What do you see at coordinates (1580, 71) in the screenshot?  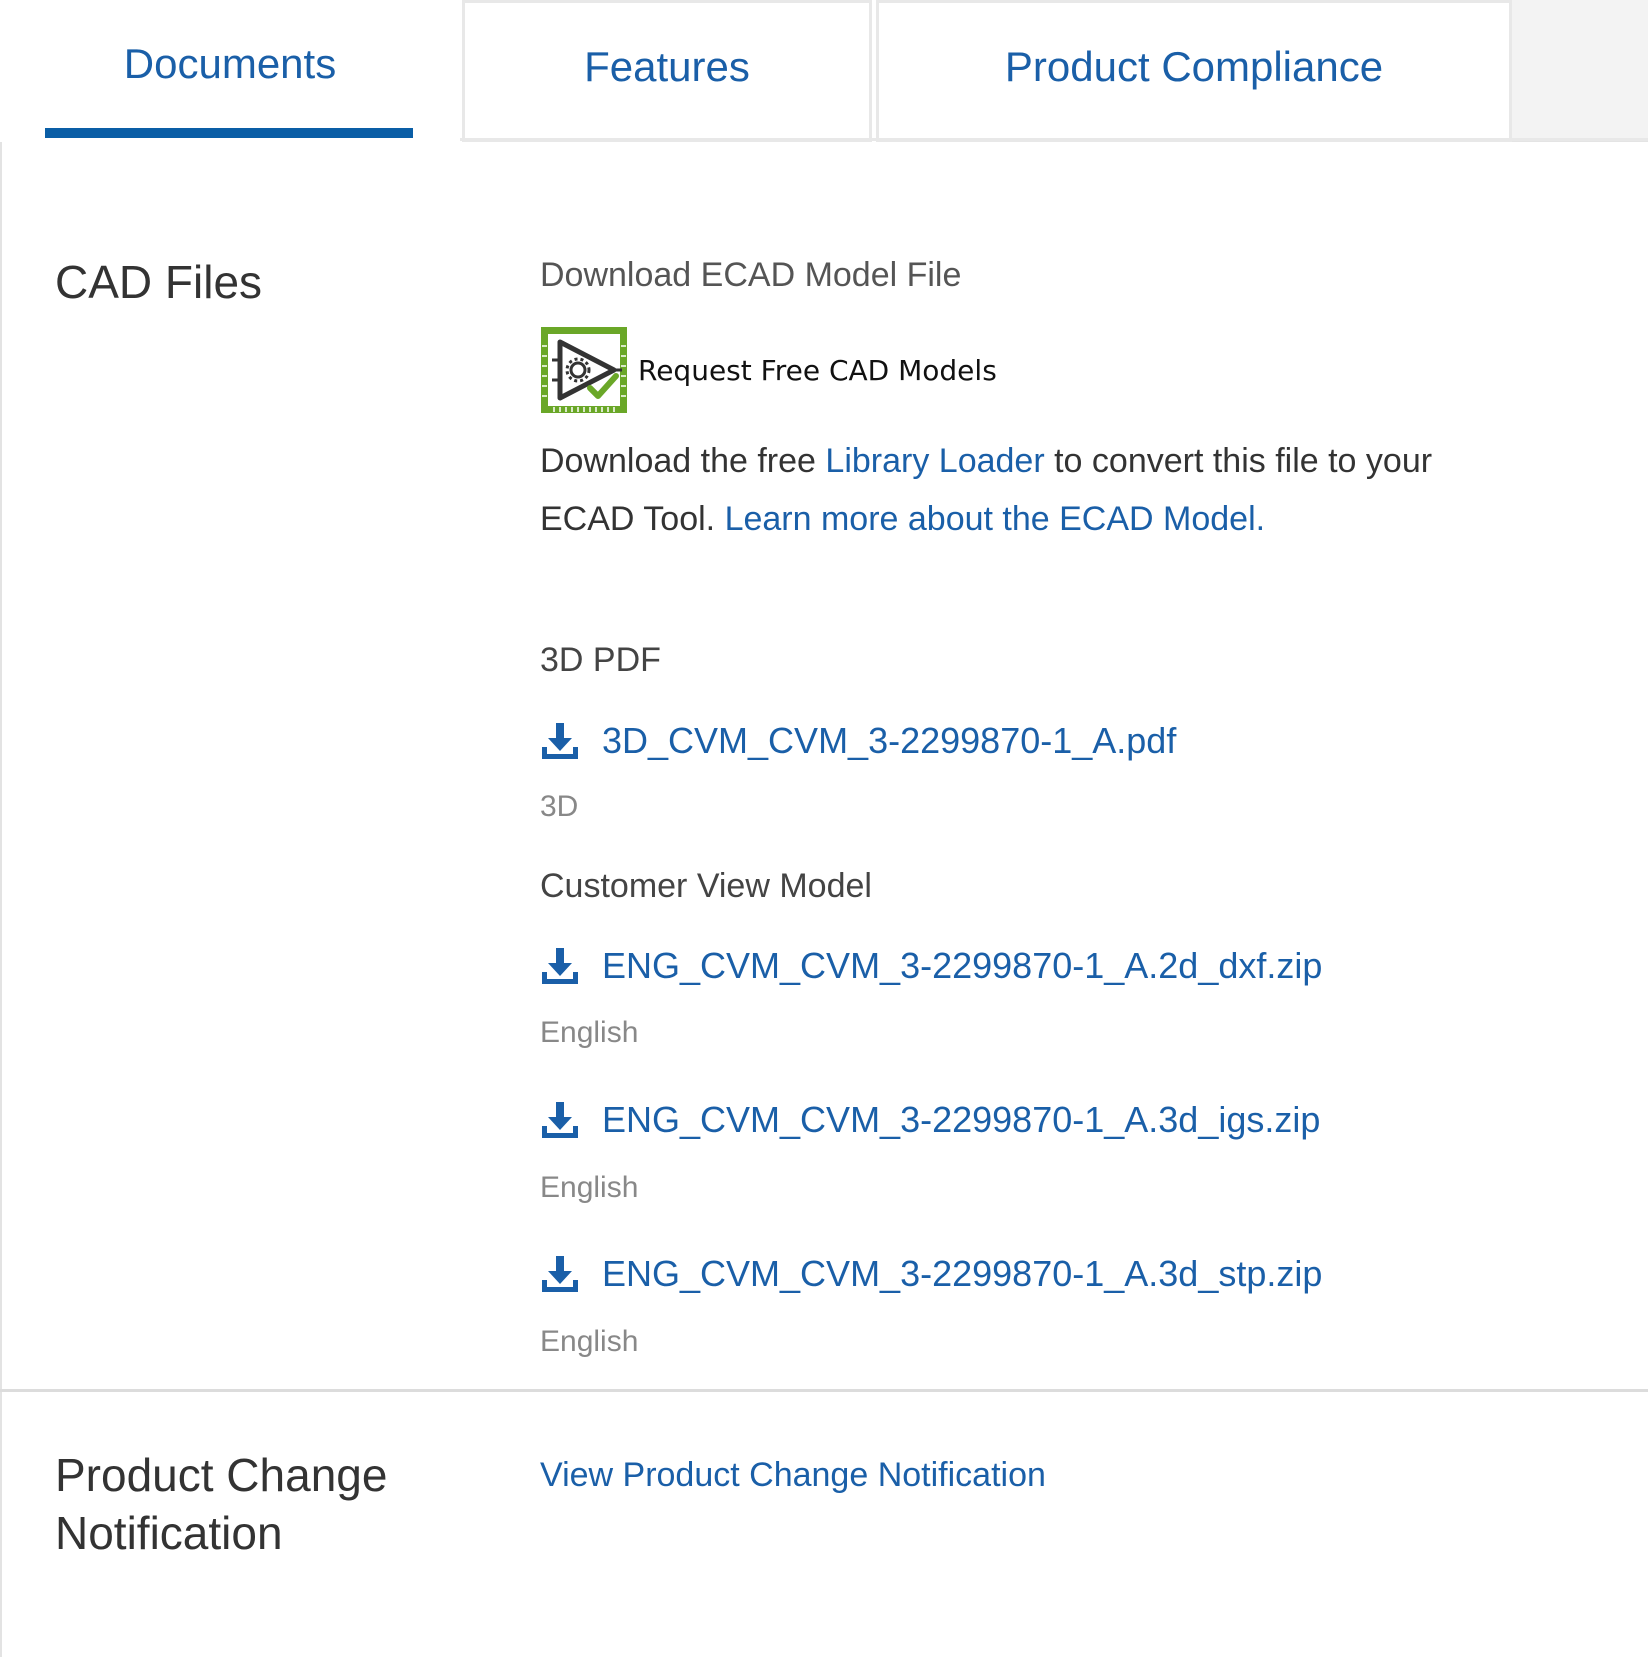 I see `tab-bar-filler` at bounding box center [1580, 71].